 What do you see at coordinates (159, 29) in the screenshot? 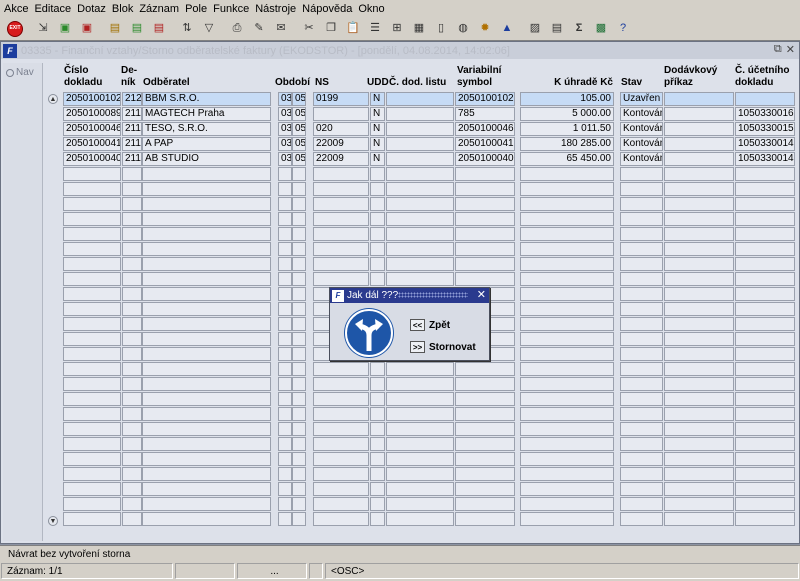
I see `cancel-query-icon: ▤` at bounding box center [159, 29].